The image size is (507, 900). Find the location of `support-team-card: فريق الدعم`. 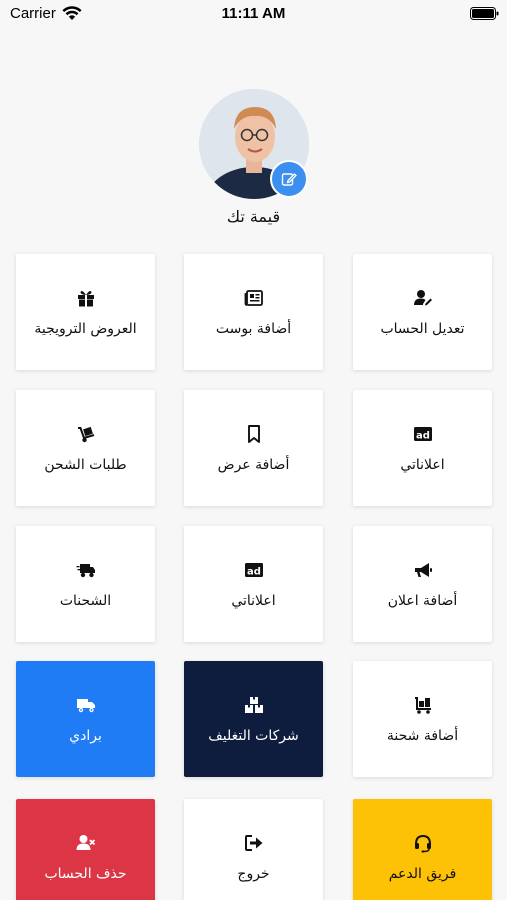

support-team-card: فريق الدعم is located at coordinates (422, 849).